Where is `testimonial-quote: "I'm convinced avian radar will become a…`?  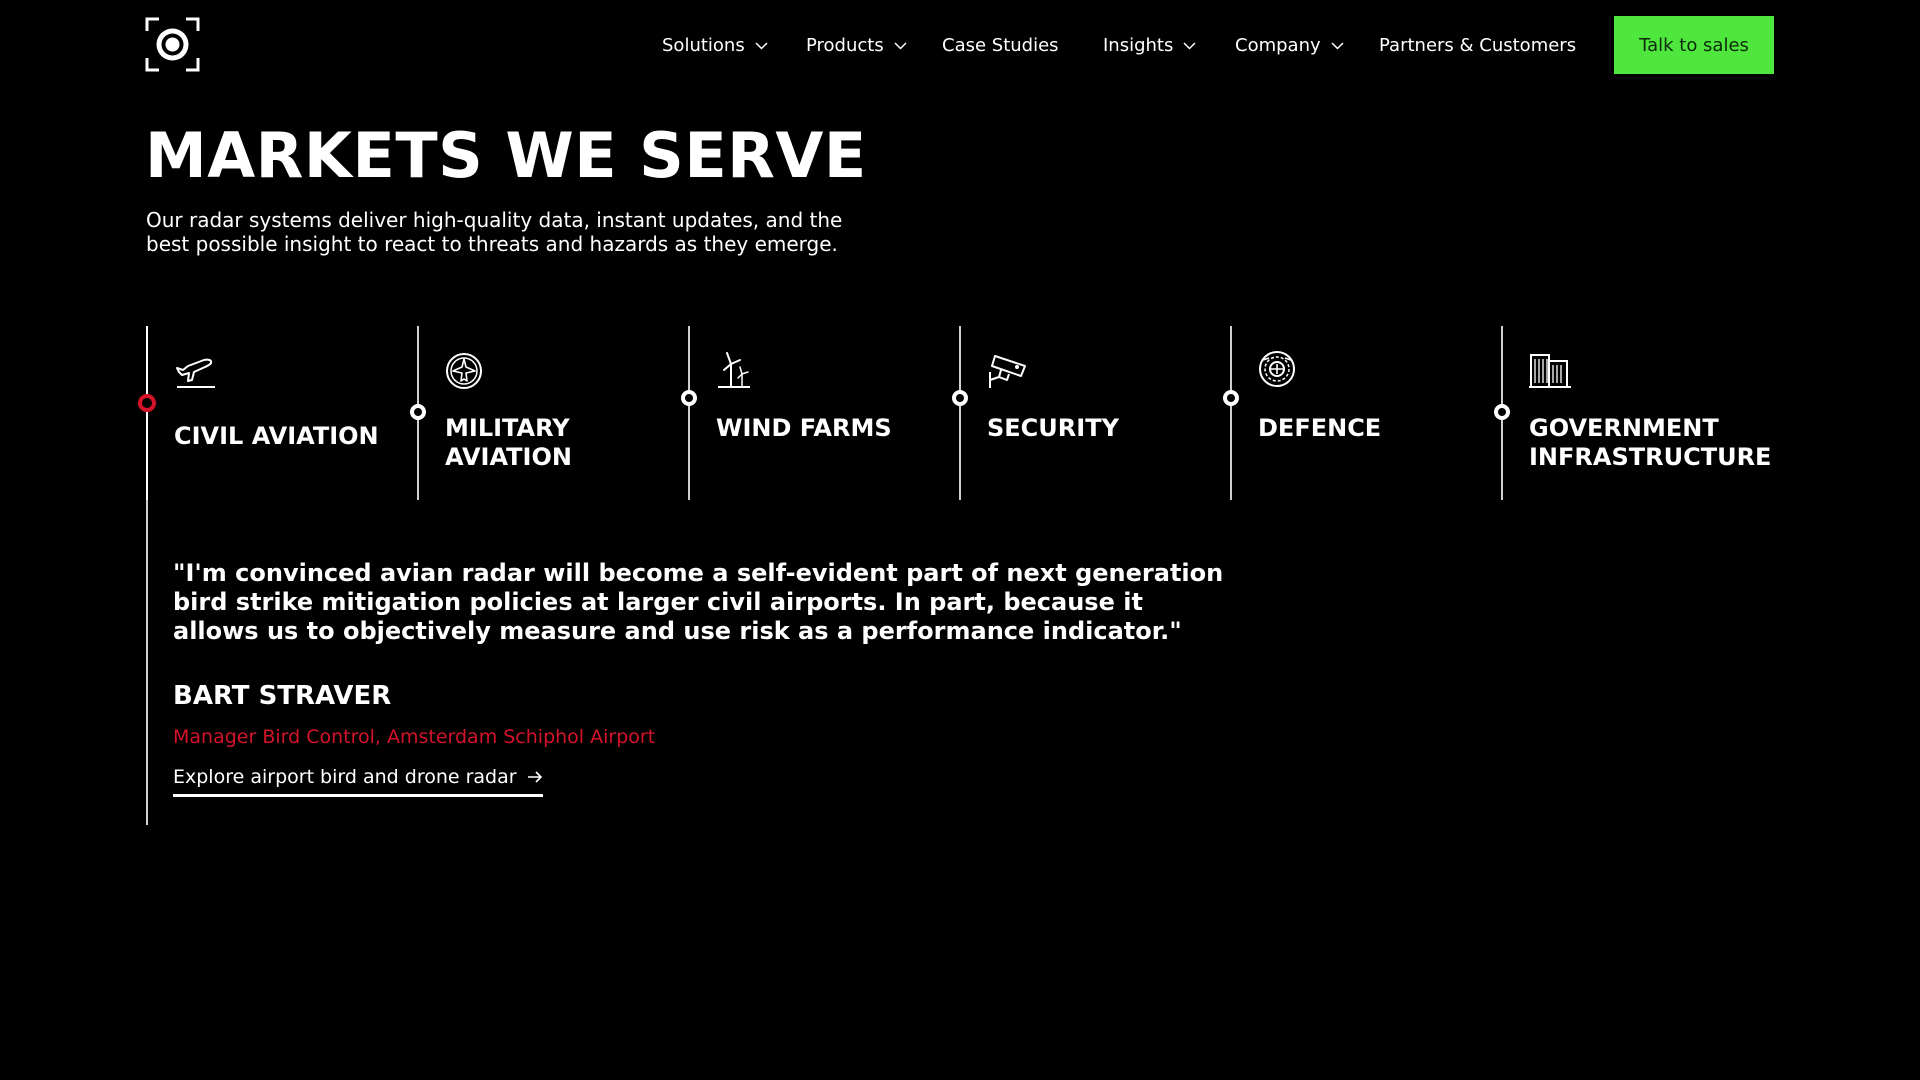 testimonial-quote: "I'm convinced avian radar will become a… is located at coordinates (698, 602).